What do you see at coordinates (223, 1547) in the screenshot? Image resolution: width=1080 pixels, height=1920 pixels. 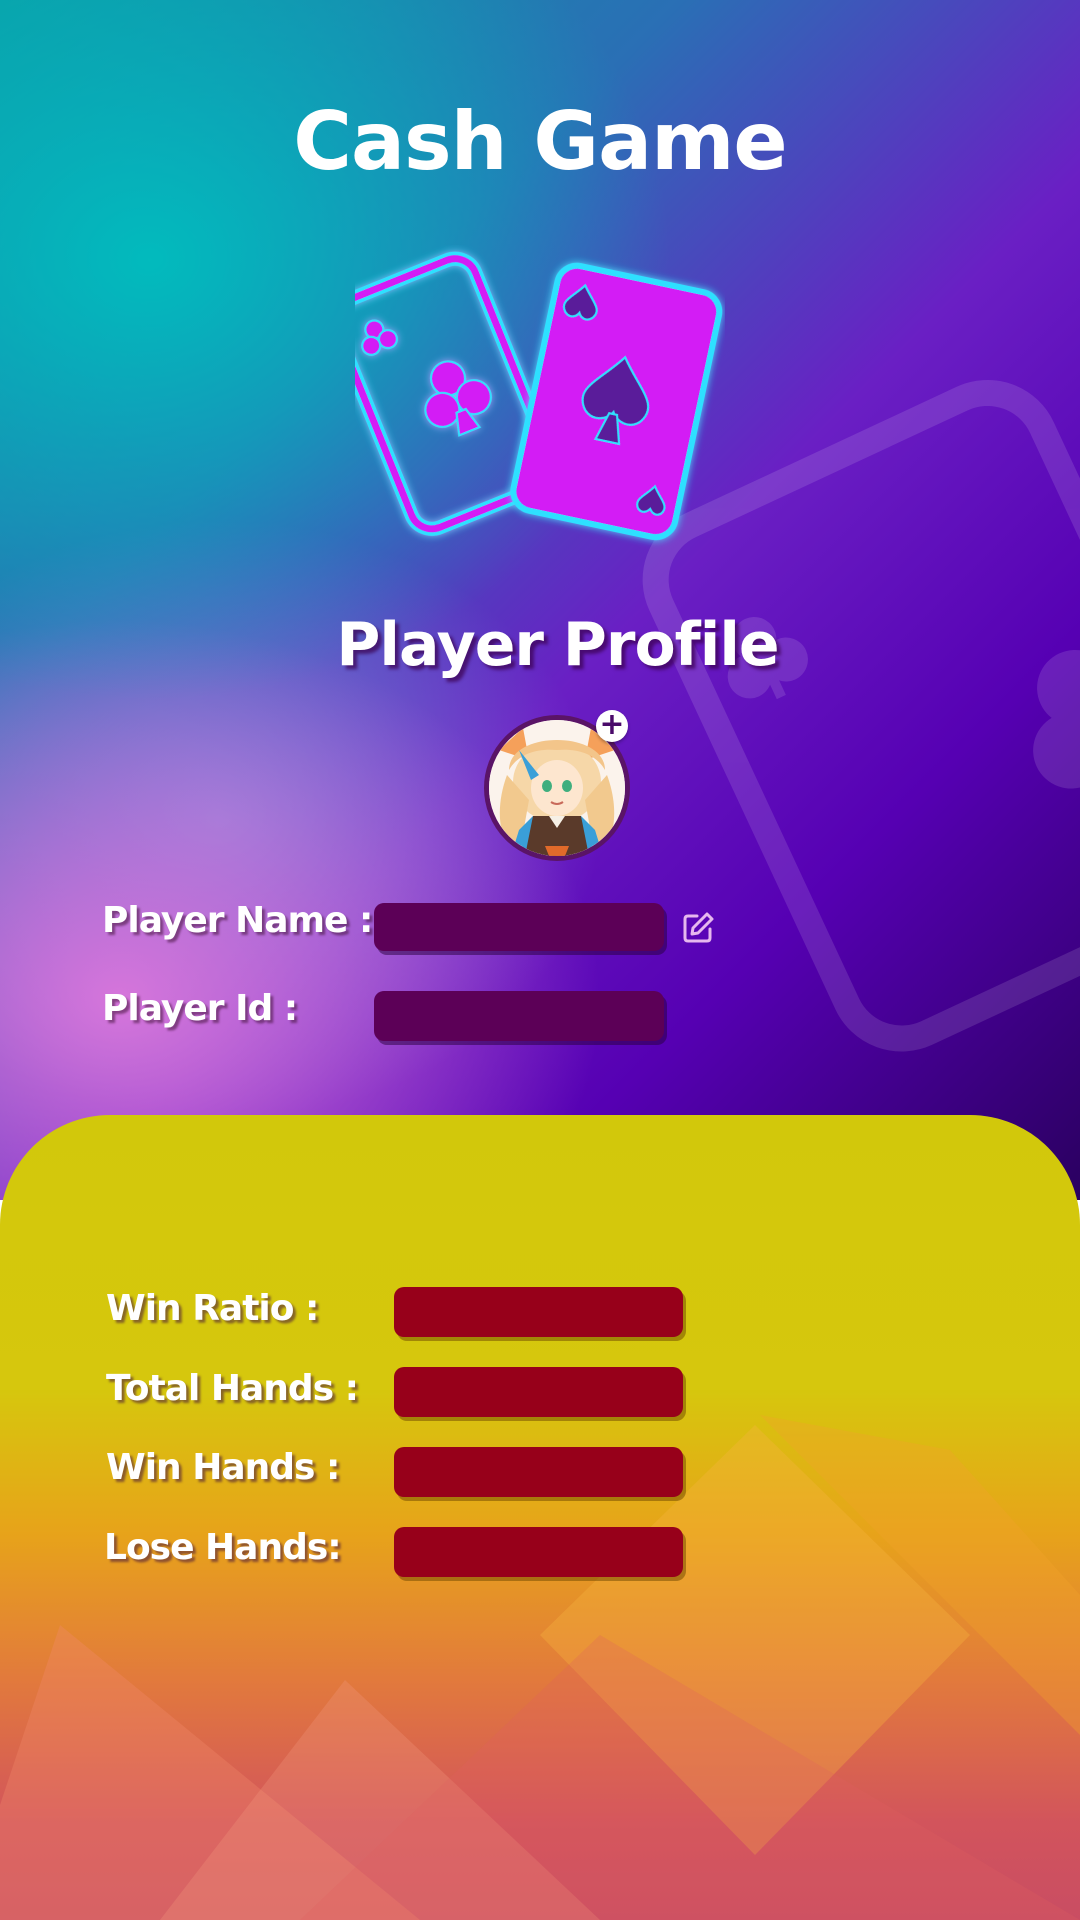 I see `lose-hands-label: Lose Hands:` at bounding box center [223, 1547].